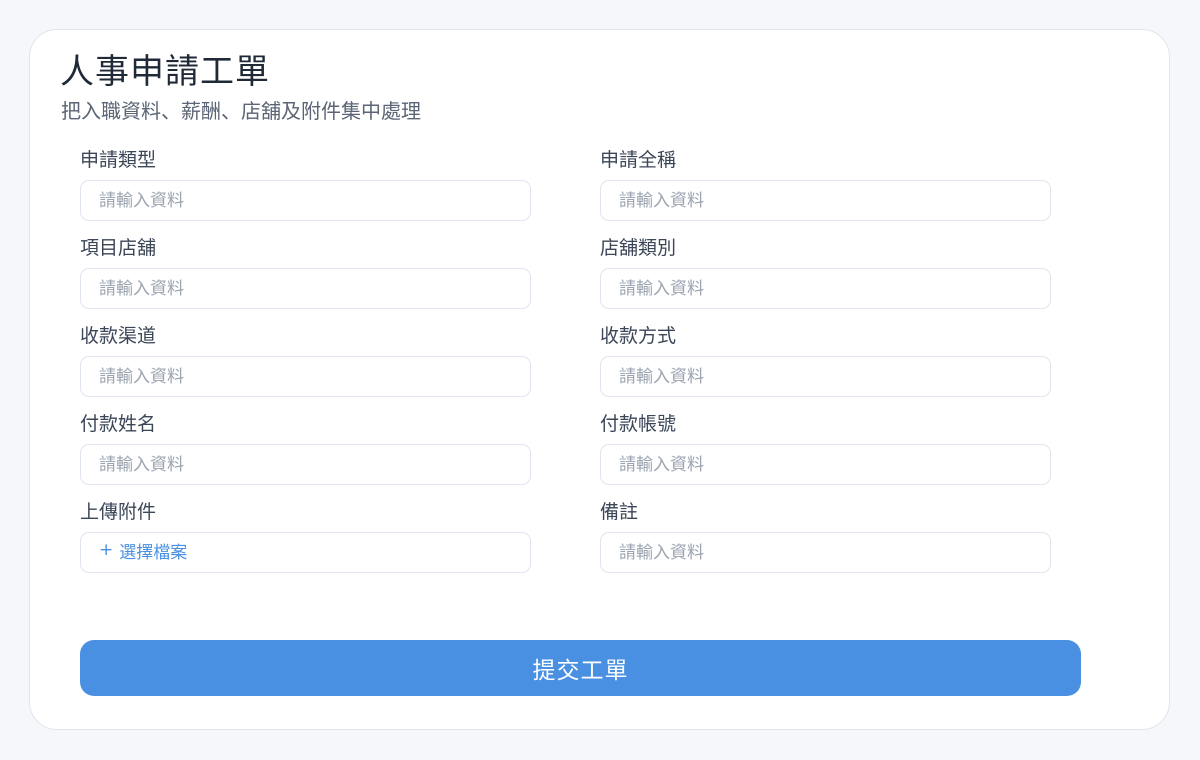 The height and width of the screenshot is (760, 1200). Describe the element at coordinates (638, 336) in the screenshot. I see `receipt-method-label: 收款方式` at that location.